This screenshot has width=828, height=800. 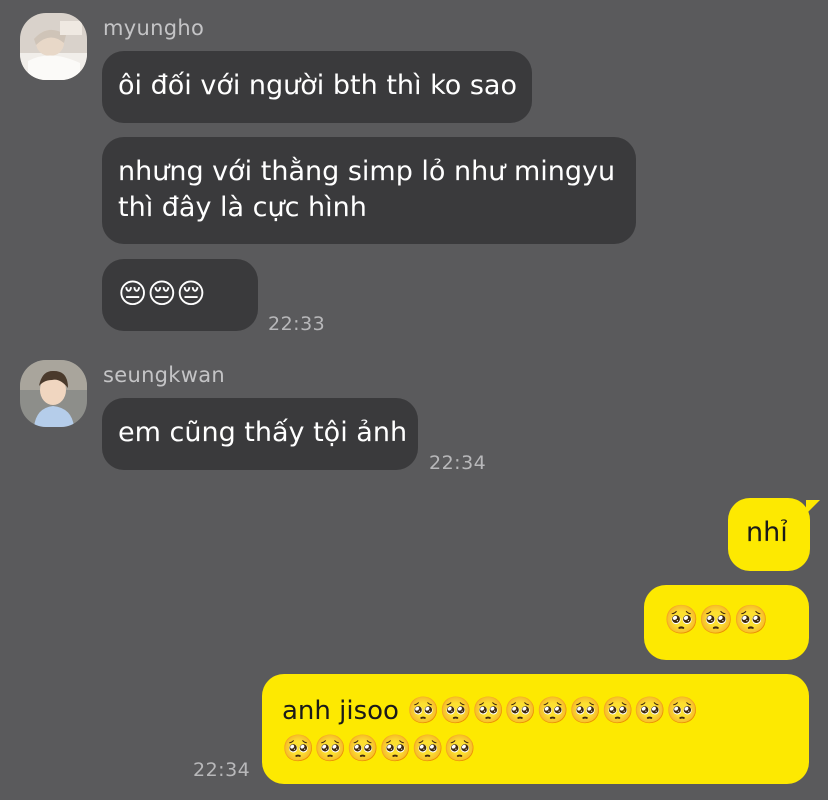 What do you see at coordinates (379, 749) in the screenshot?
I see `message-text-line: 🥺🥺🥺🥺🥺🥺` at bounding box center [379, 749].